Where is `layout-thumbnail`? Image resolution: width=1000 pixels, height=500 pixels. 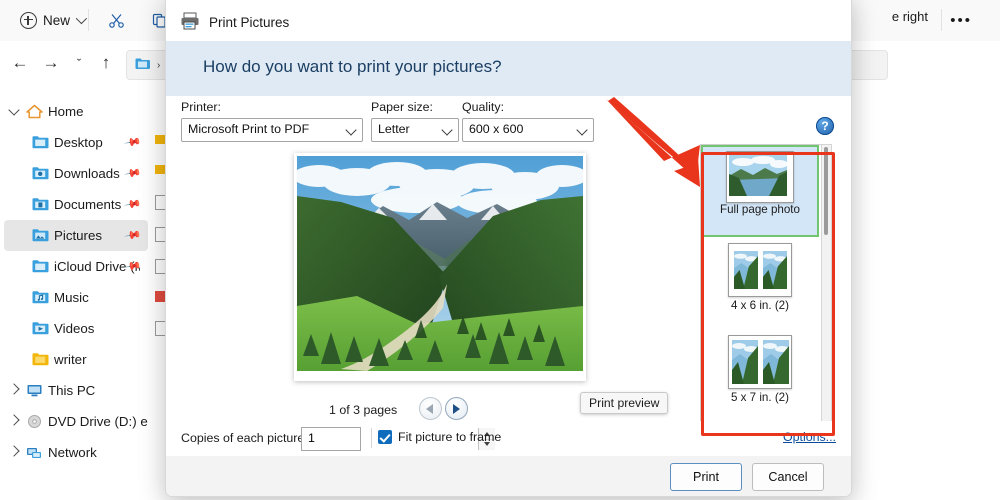 layout-thumbnail is located at coordinates (760, 177).